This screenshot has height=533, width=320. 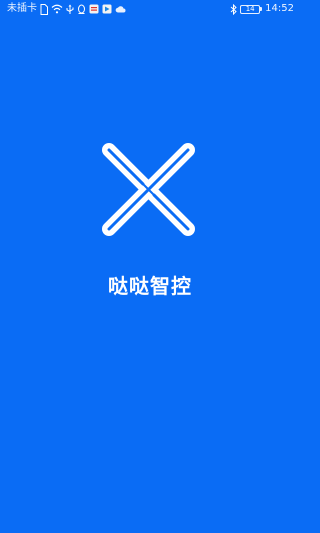 What do you see at coordinates (107, 9) in the screenshot?
I see `app-notification-icon` at bounding box center [107, 9].